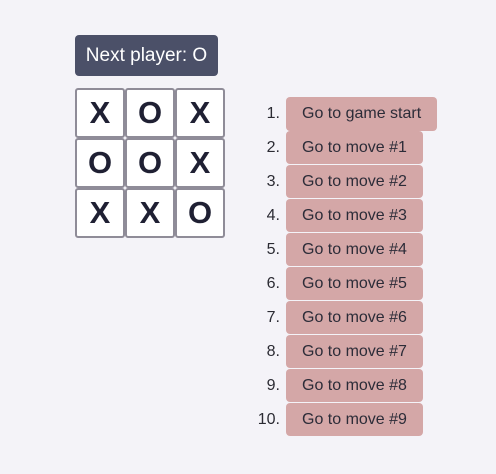  I want to click on board-square-6: X, so click(100, 213).